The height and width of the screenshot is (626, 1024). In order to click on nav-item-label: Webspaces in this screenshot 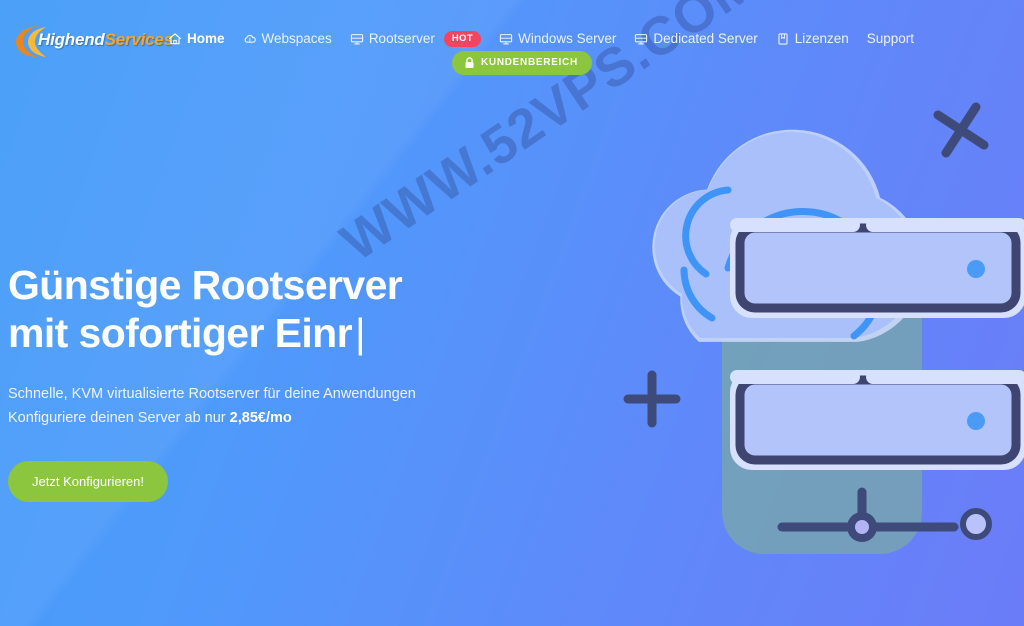, I will do `click(296, 38)`.